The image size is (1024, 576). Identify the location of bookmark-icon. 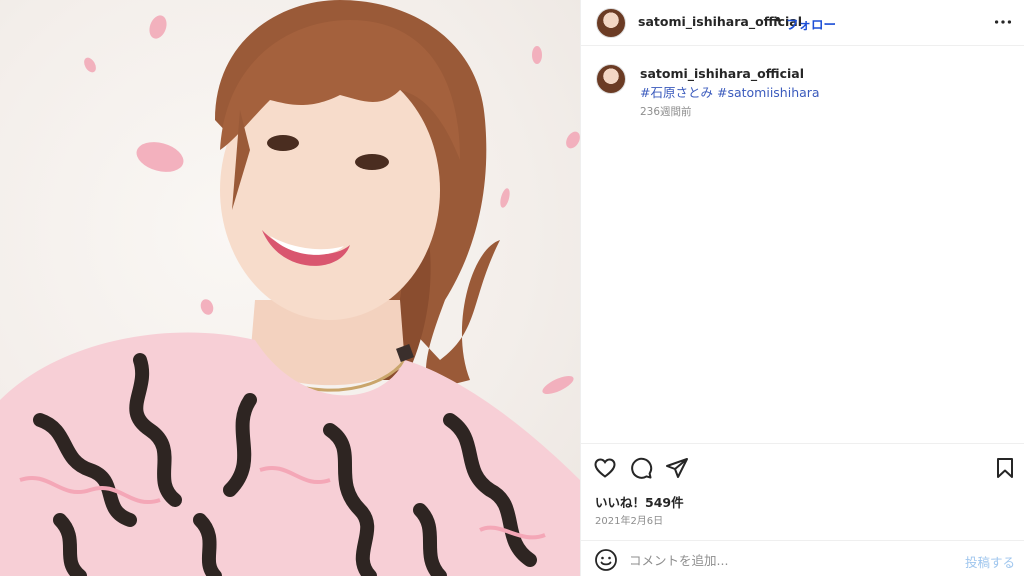
(1005, 468).